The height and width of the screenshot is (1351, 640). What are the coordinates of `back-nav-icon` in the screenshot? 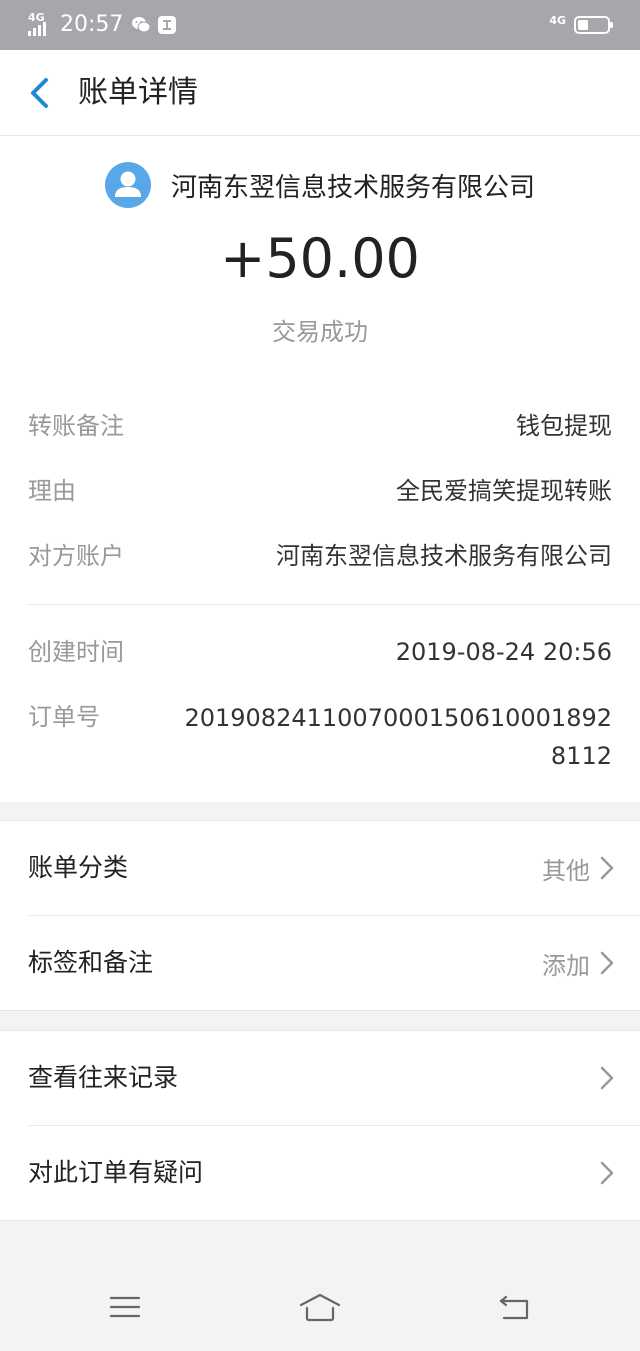 It's located at (515, 1307).